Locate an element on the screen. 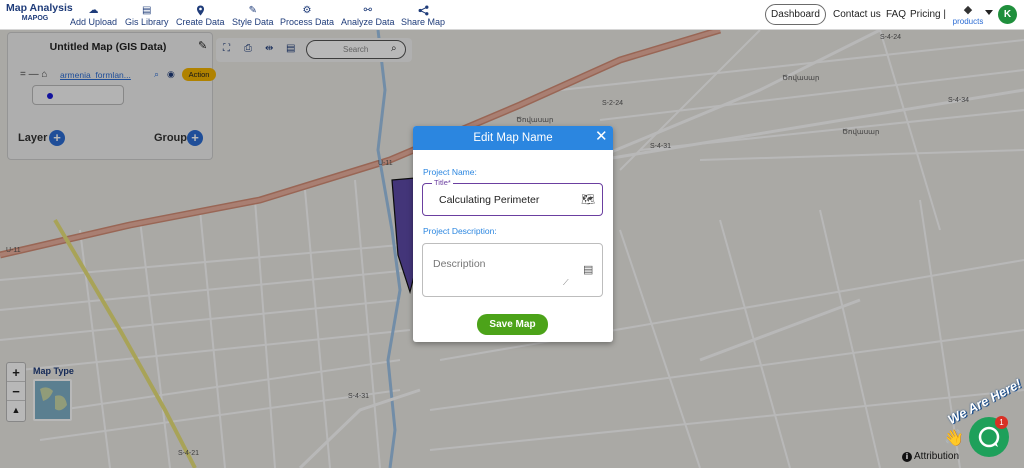  dashboard-button: Dashboard is located at coordinates (795, 14).